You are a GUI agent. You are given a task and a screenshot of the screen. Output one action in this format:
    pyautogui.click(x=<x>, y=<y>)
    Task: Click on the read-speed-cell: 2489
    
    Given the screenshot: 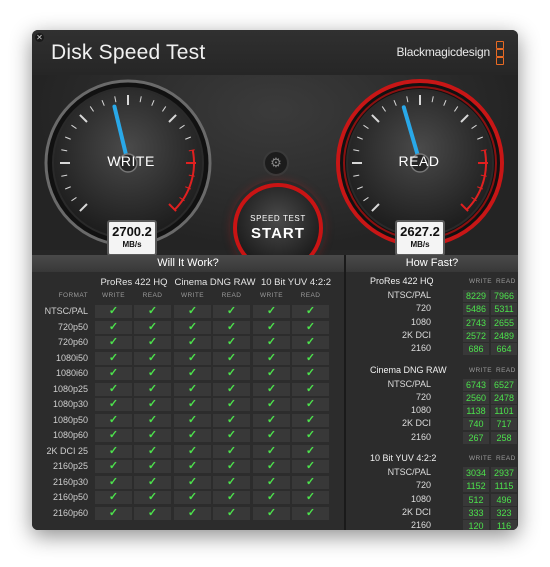 What is the action you would take?
    pyautogui.click(x=504, y=335)
    